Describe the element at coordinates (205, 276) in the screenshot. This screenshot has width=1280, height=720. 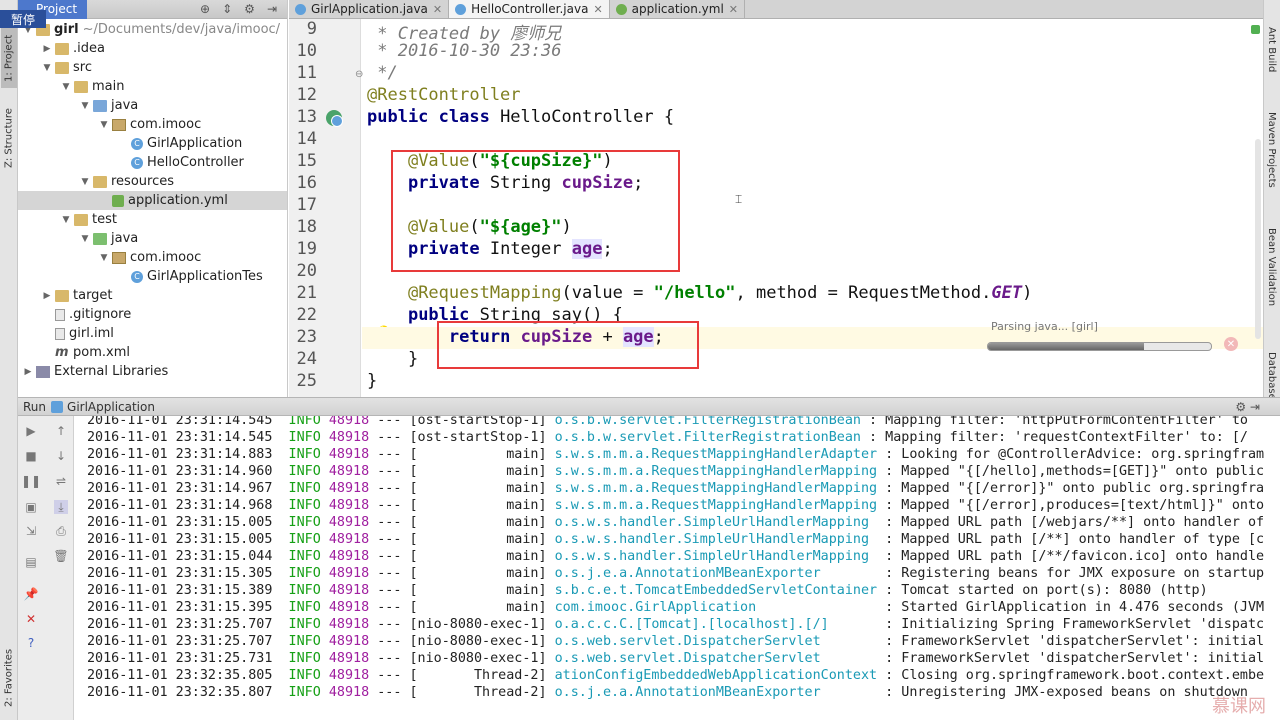
I see `tree-item-label: GirlApplicationTes` at that location.